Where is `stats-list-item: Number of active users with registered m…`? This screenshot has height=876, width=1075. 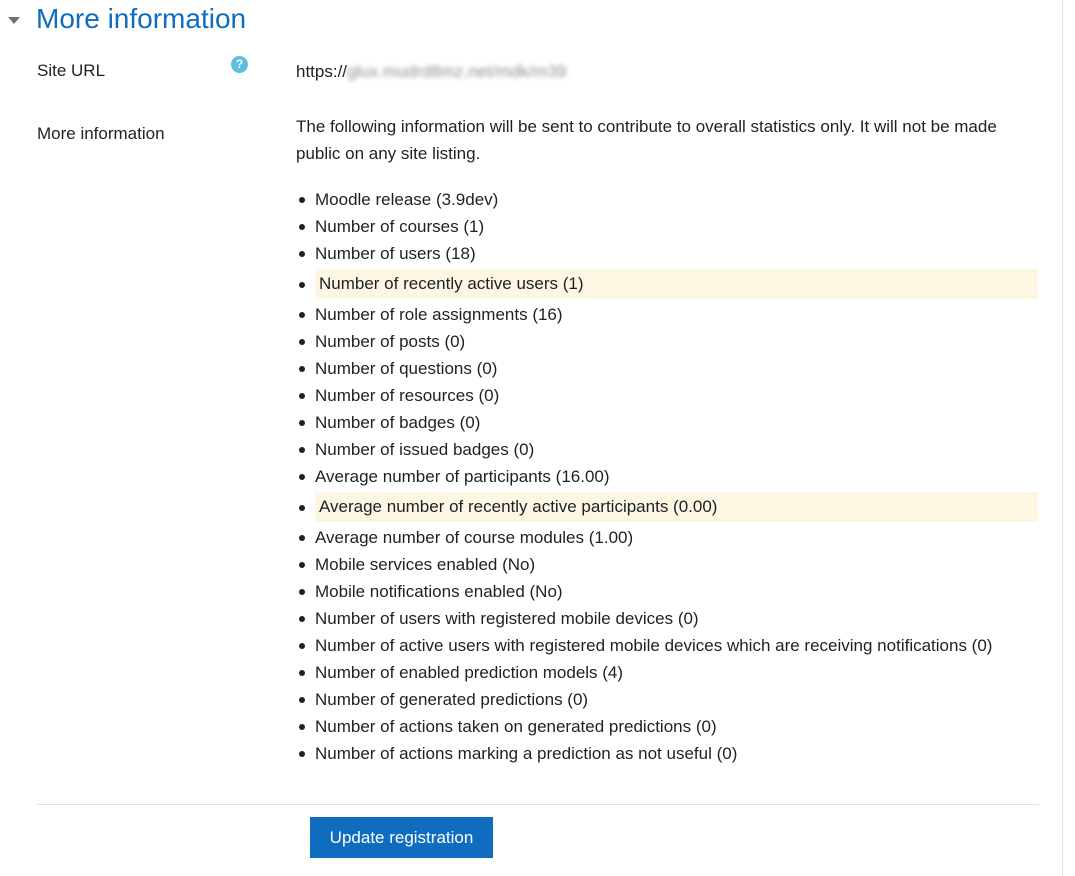
stats-list-item: Number of active users with registered m… is located at coordinates (667, 645).